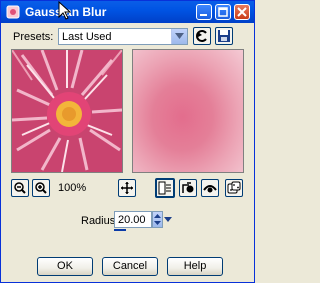 The width and height of the screenshot is (320, 283). I want to click on pan-move-icon, so click(127, 188).